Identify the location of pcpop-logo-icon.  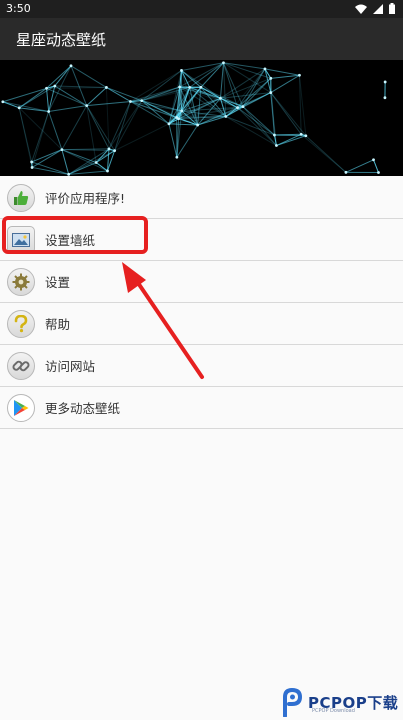
(293, 702).